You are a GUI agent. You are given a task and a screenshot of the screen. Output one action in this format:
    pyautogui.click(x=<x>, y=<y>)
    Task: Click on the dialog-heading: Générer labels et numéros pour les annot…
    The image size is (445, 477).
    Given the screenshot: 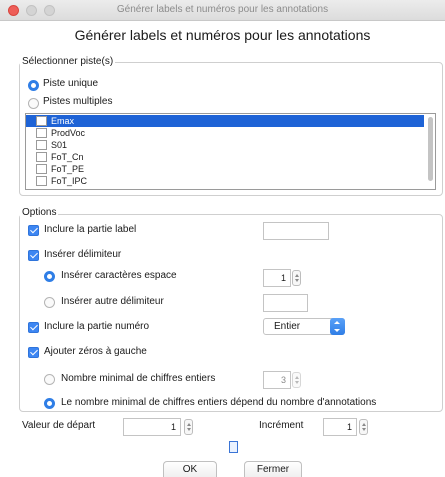 What is the action you would take?
    pyautogui.click(x=222, y=35)
    